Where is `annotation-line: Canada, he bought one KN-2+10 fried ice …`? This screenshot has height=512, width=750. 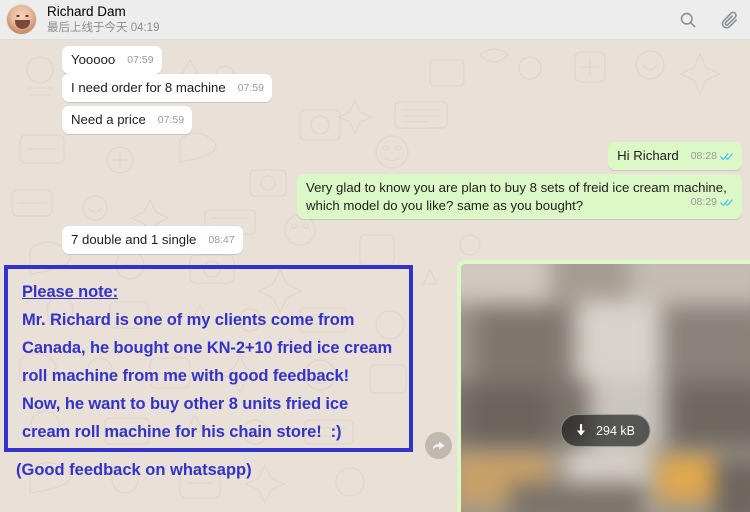
annotation-line: Canada, he bought one KN-2+10 fried ice … is located at coordinates (207, 348).